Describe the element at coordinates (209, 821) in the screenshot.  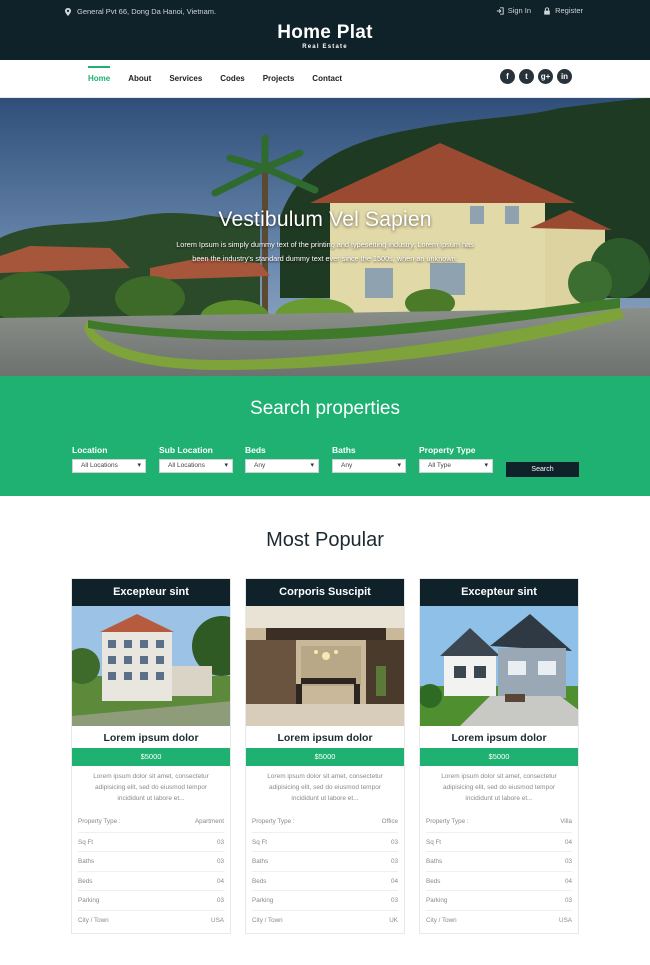
I see `detail-value: Apartment` at that location.